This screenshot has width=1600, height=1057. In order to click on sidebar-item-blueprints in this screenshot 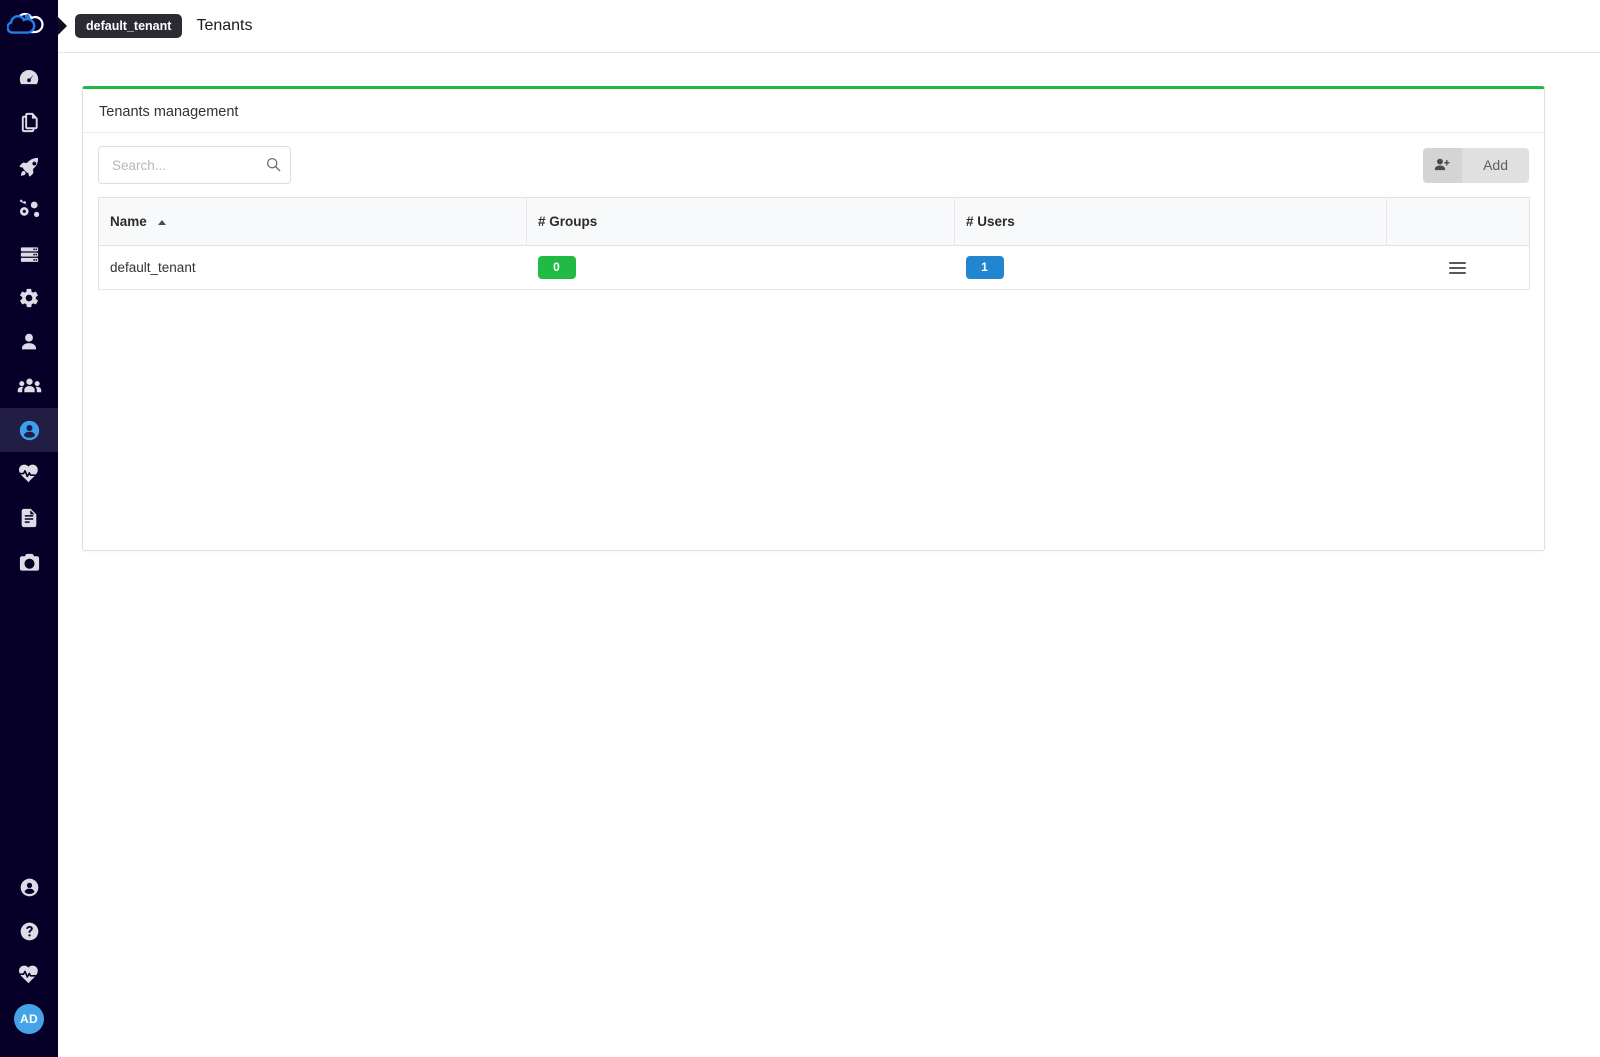, I will do `click(29, 122)`.